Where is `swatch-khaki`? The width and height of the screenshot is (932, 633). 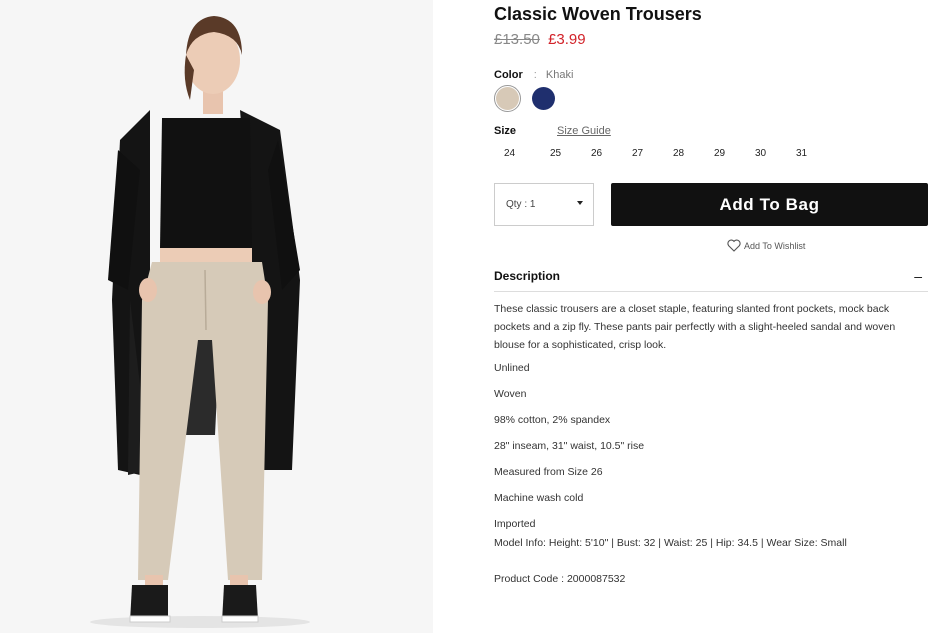 swatch-khaki is located at coordinates (507, 98).